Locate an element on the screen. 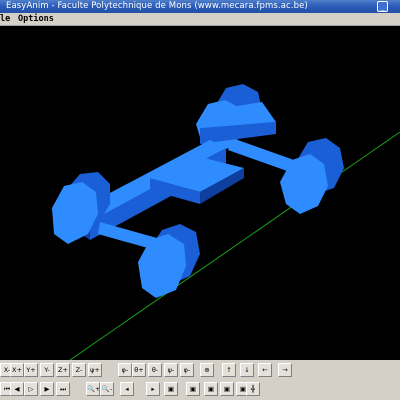 The image size is (400, 400). rot-y-minus-button: Y- is located at coordinates (47, 370).